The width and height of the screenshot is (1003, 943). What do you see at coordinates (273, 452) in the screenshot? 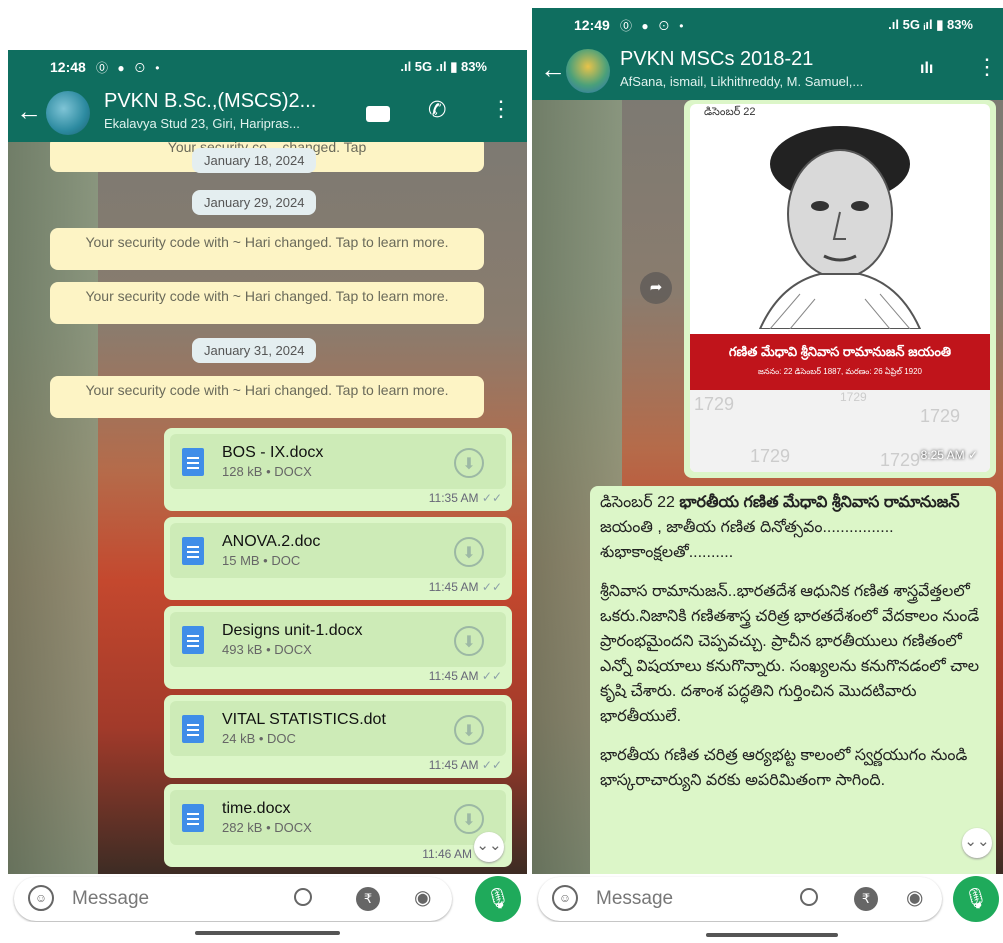
I see `file-name: BOS - IX.docx` at bounding box center [273, 452].